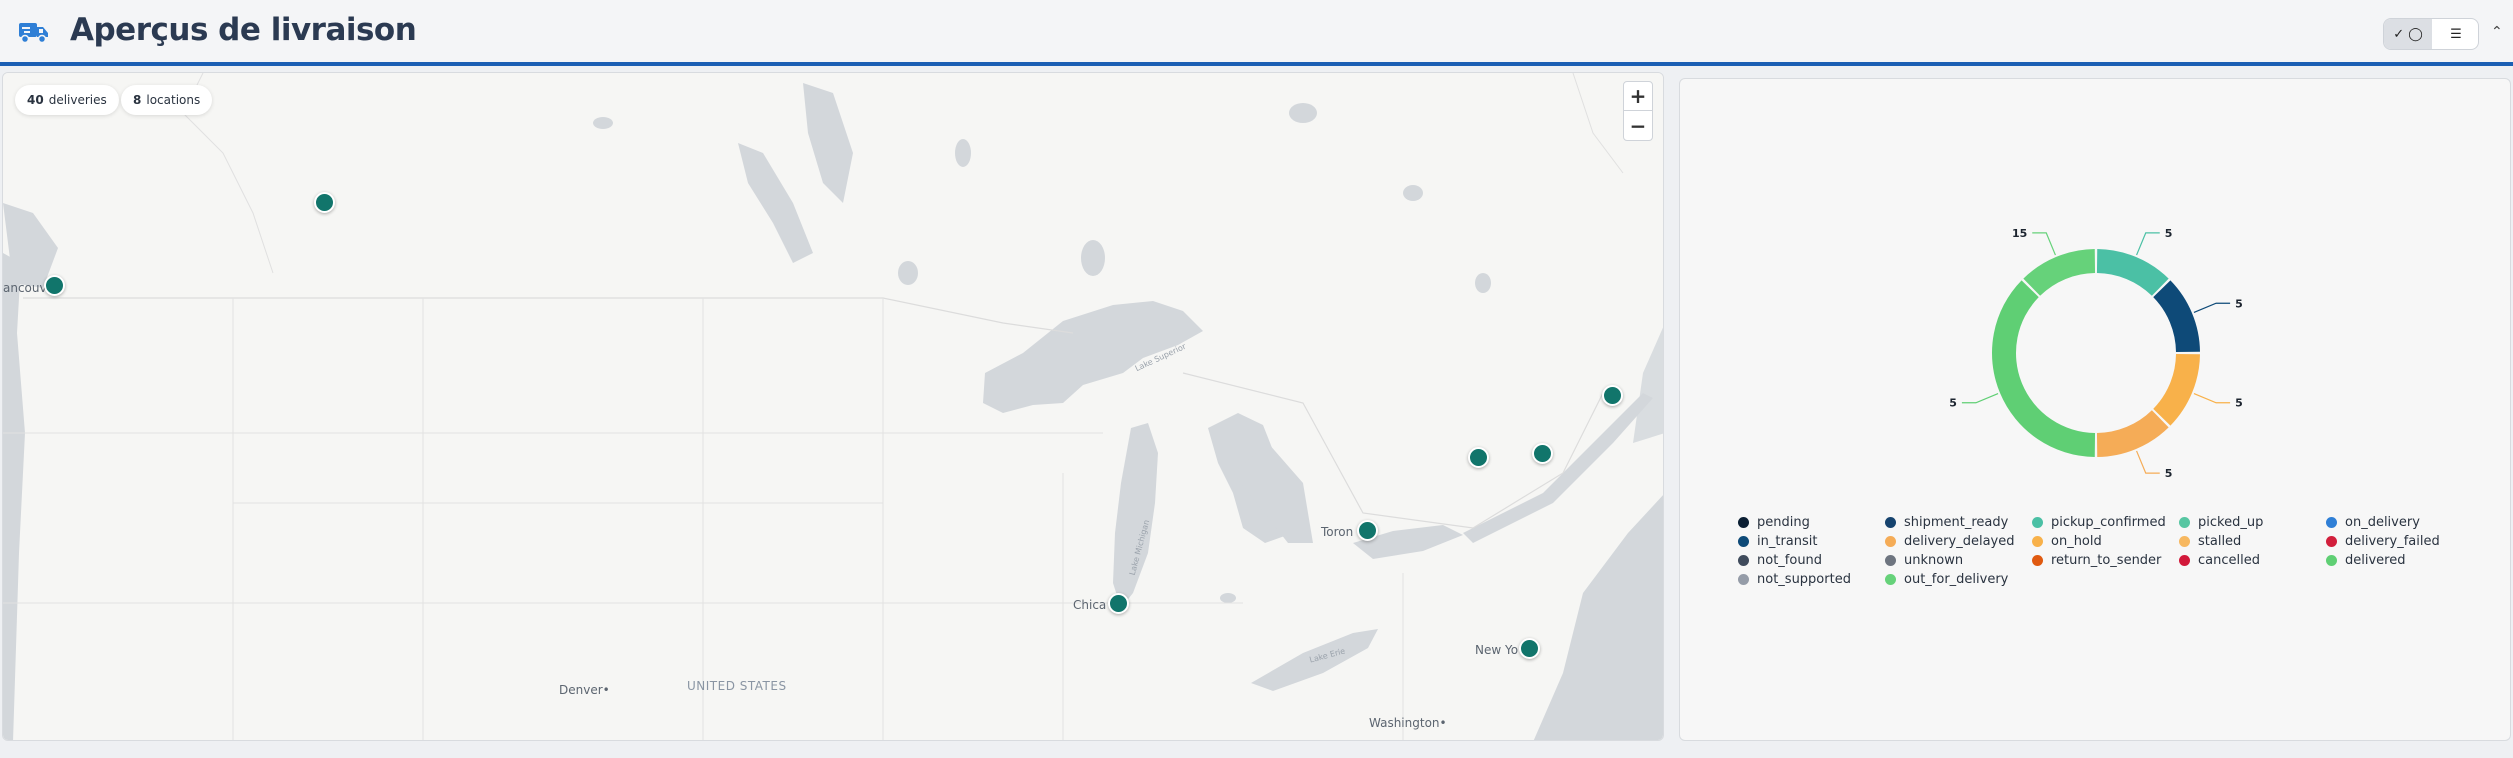  What do you see at coordinates (1090, 605) in the screenshot?
I see `city-label-chicago: Chica` at bounding box center [1090, 605].